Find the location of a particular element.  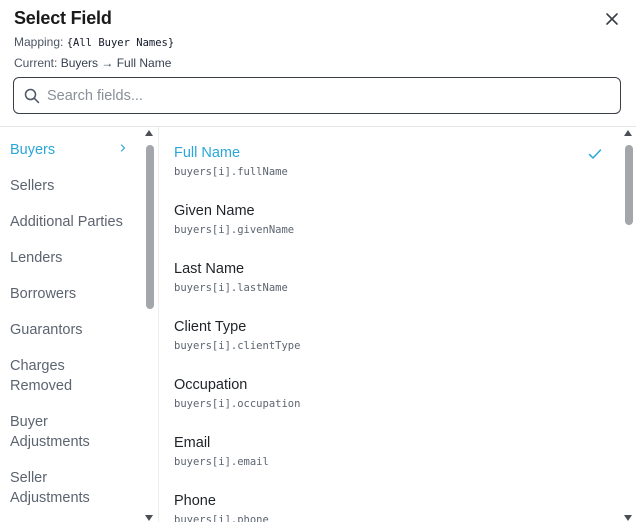

search-box is located at coordinates (317, 95).